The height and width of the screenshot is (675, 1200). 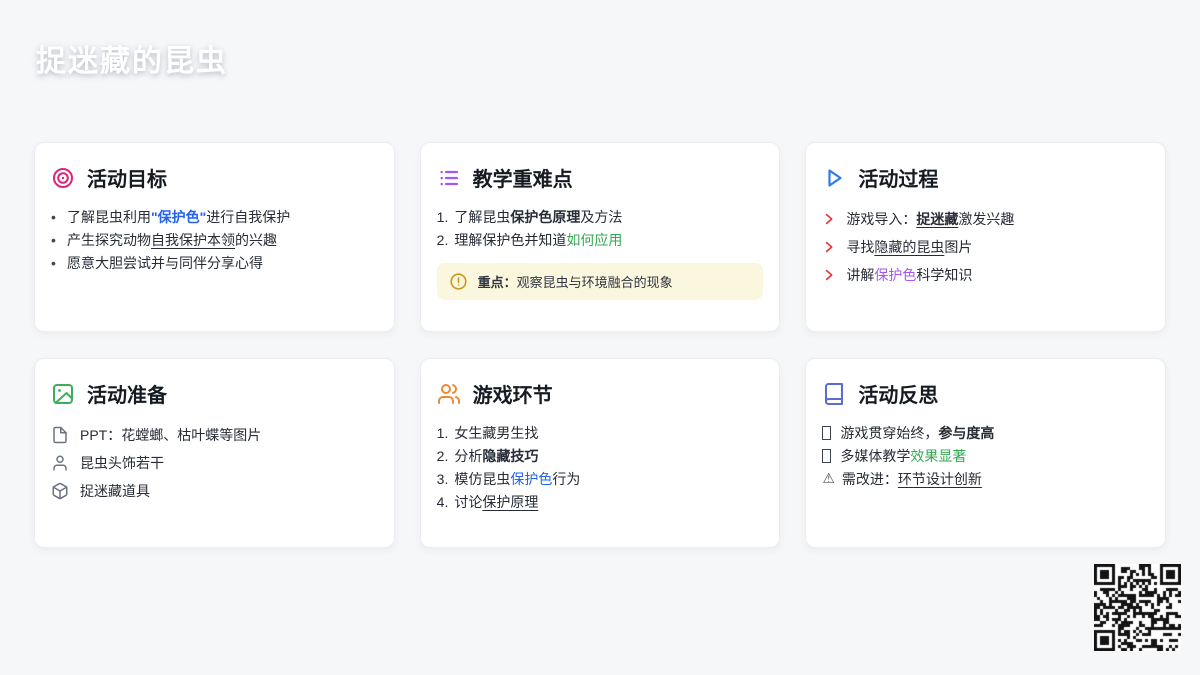 I want to click on users-icon, so click(x=448, y=393).